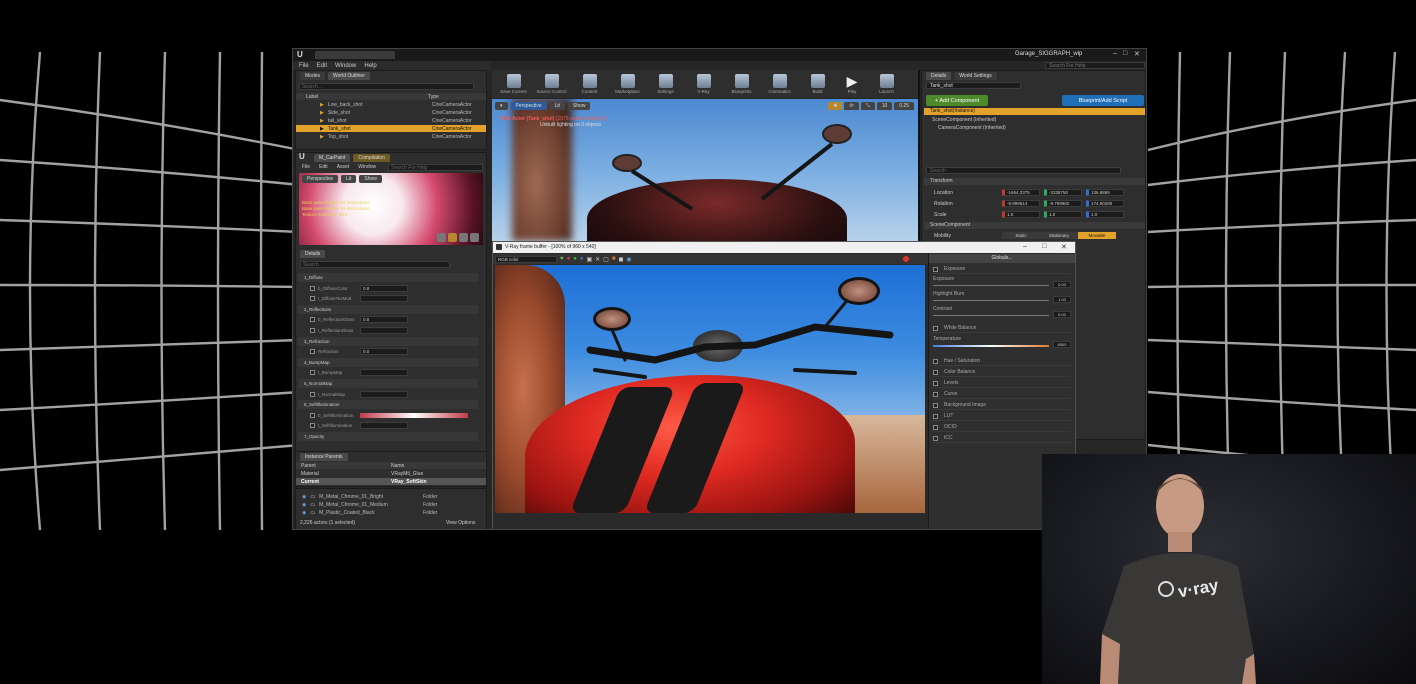 The image size is (1416, 684). What do you see at coordinates (817, 84) in the screenshot?
I see `toolbar-button-build: Build` at bounding box center [817, 84].